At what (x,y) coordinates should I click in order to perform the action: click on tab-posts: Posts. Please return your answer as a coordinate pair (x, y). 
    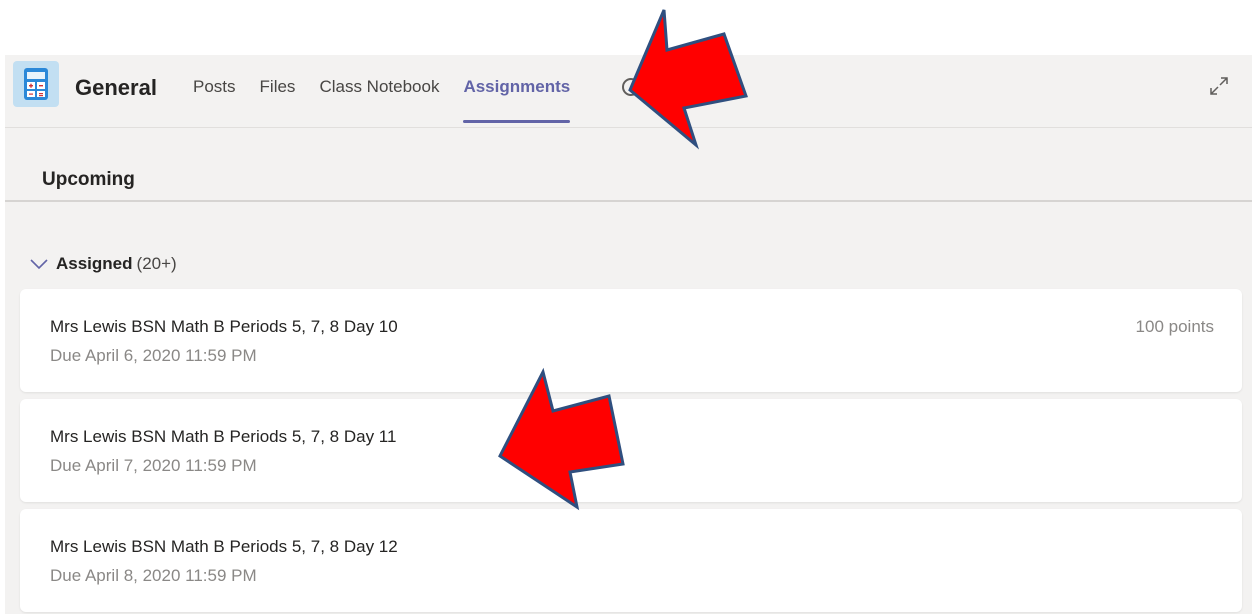
    Looking at the image, I should click on (214, 101).